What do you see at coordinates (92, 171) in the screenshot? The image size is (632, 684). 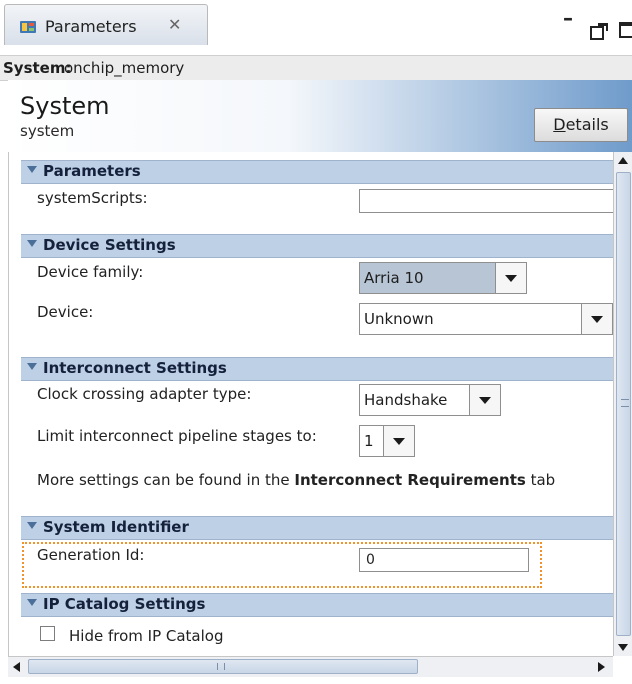 I see `section-title: Parameters` at bounding box center [92, 171].